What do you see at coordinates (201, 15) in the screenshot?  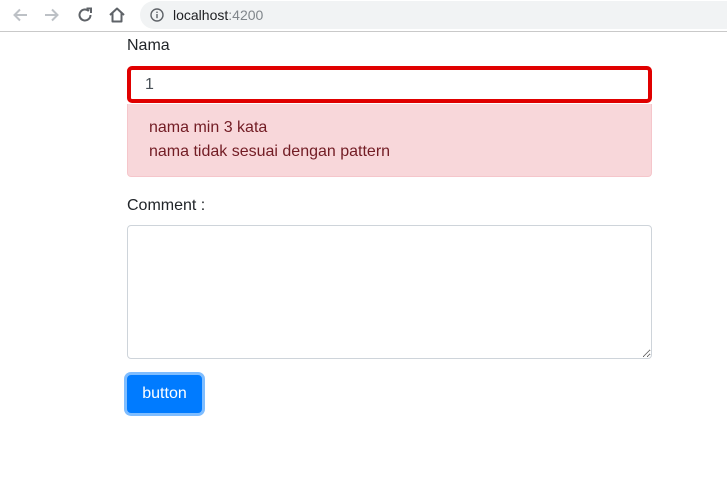 I see `url-host: localhost` at bounding box center [201, 15].